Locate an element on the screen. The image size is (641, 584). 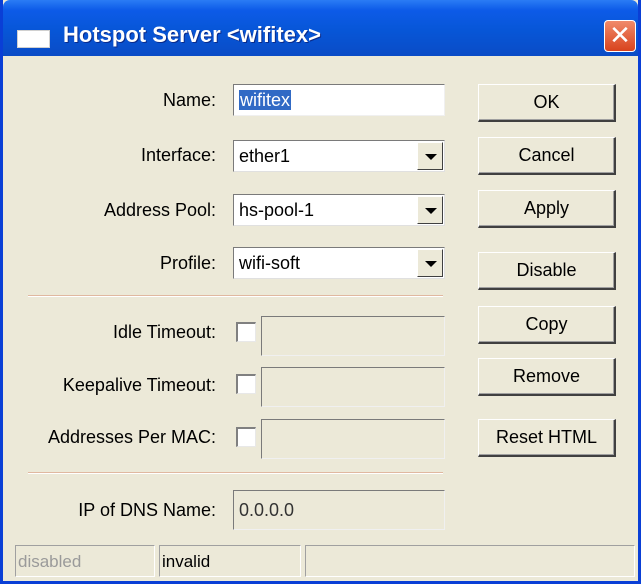
status-state: disabled is located at coordinates (85, 561).